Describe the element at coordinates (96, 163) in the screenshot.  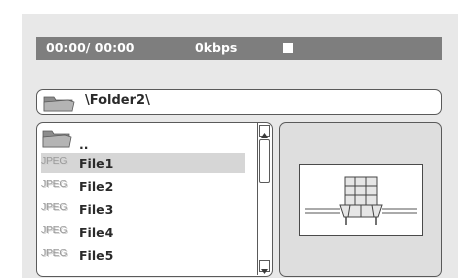
I see `list-item-label: File1` at that location.